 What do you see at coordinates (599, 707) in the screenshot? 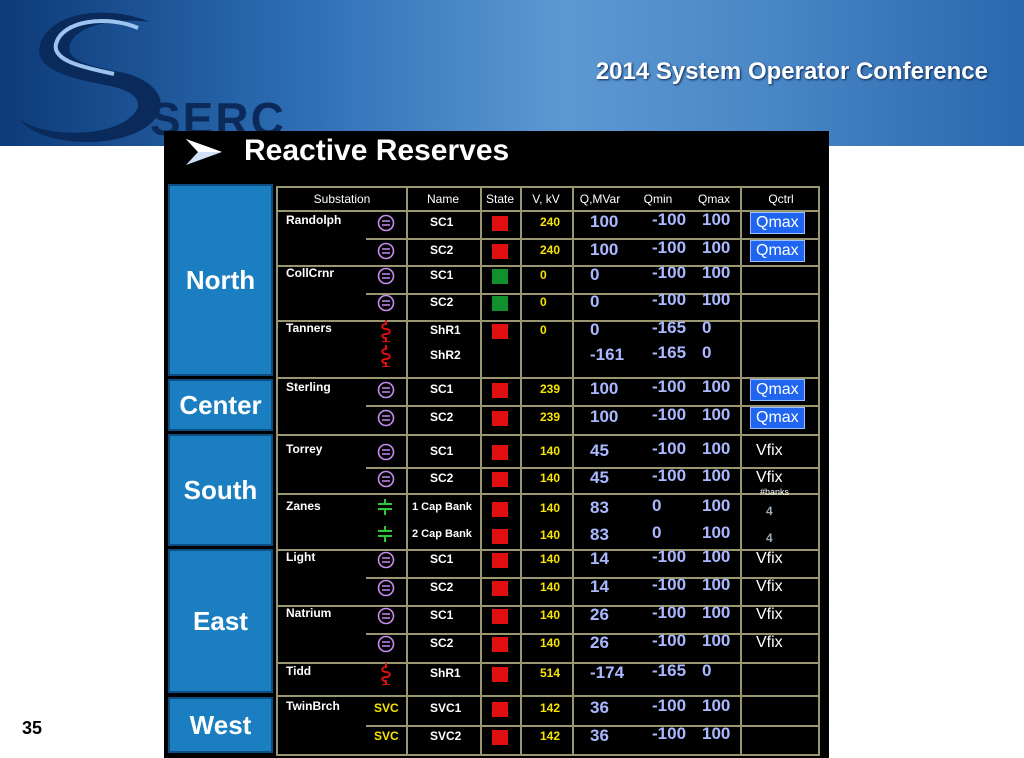
I see `q-mvar: 36` at bounding box center [599, 707].